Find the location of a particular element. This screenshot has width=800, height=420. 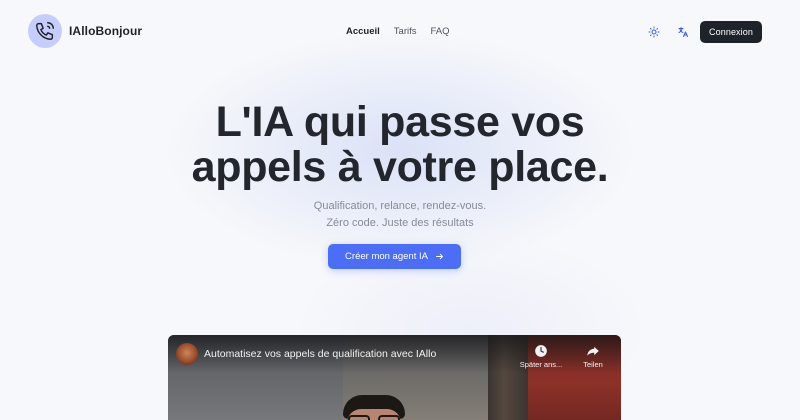

share-button: Teilen is located at coordinates (593, 356).